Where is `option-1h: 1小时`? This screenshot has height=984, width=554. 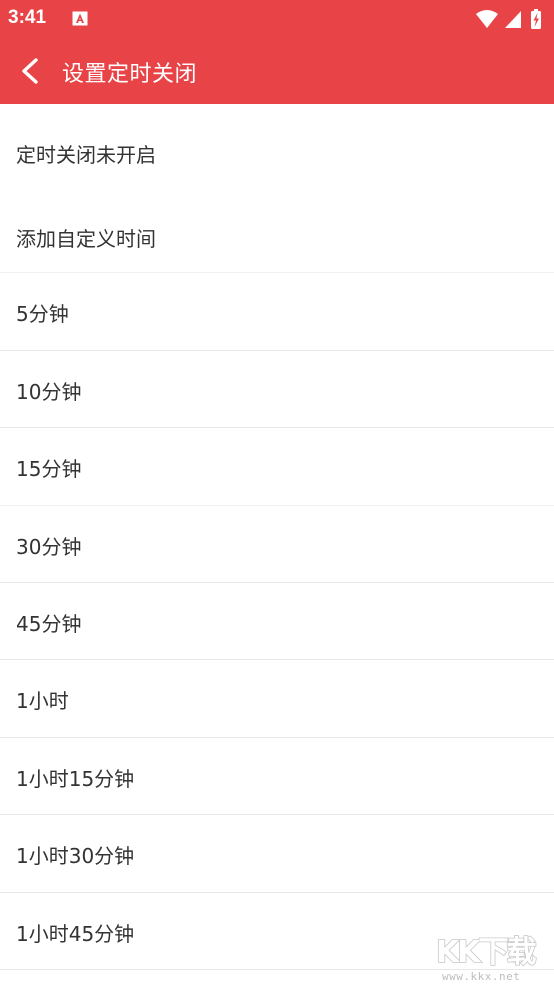
option-1h: 1小时 is located at coordinates (277, 699).